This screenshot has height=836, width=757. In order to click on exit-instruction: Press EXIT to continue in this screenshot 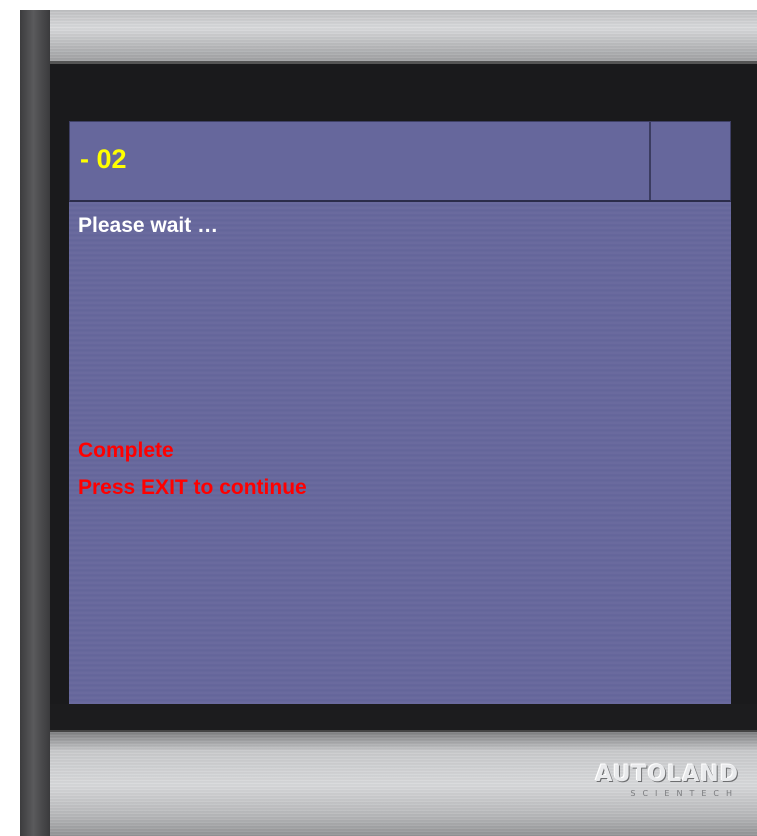, I will do `click(192, 487)`.